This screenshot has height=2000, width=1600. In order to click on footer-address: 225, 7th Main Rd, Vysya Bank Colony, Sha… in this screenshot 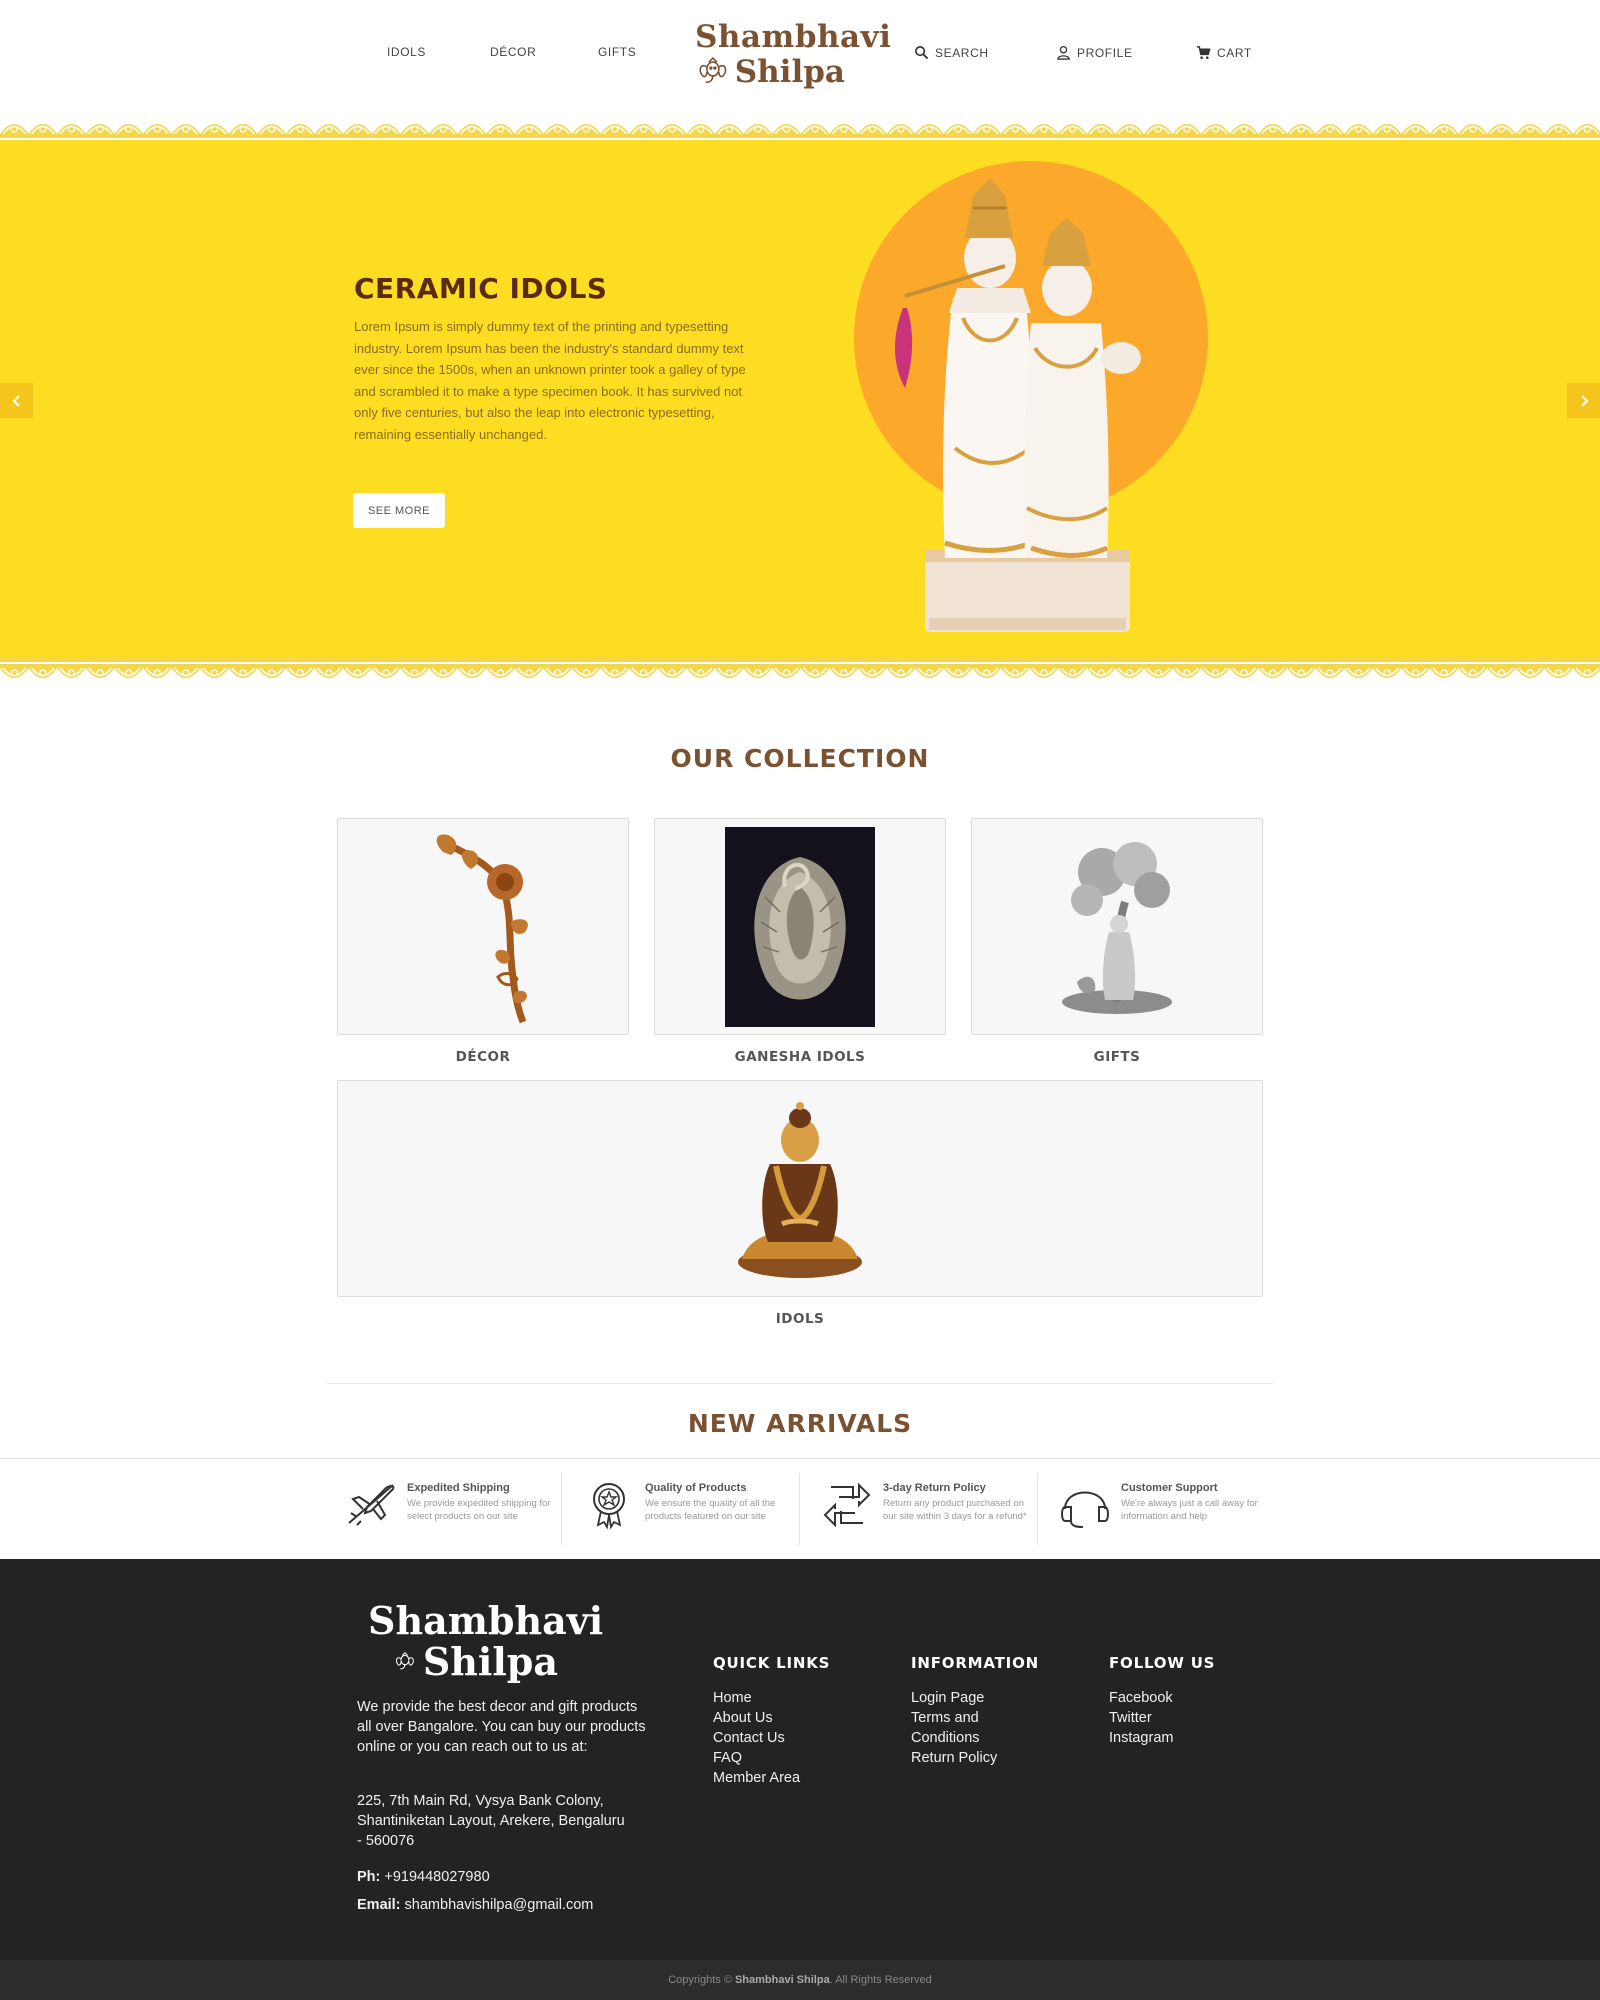, I will do `click(491, 1821)`.